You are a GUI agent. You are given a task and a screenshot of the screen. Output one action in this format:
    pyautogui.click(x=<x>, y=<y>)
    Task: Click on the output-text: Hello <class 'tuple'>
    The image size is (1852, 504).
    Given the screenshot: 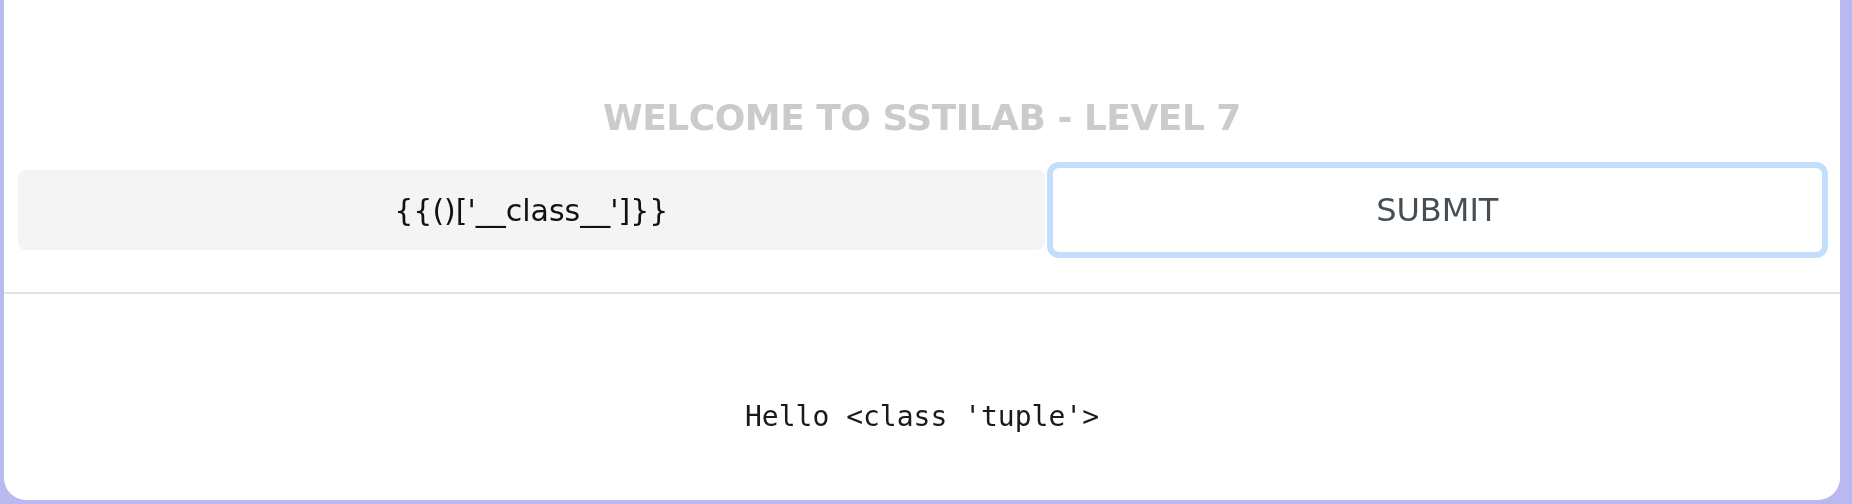 What is the action you would take?
    pyautogui.click(x=922, y=416)
    